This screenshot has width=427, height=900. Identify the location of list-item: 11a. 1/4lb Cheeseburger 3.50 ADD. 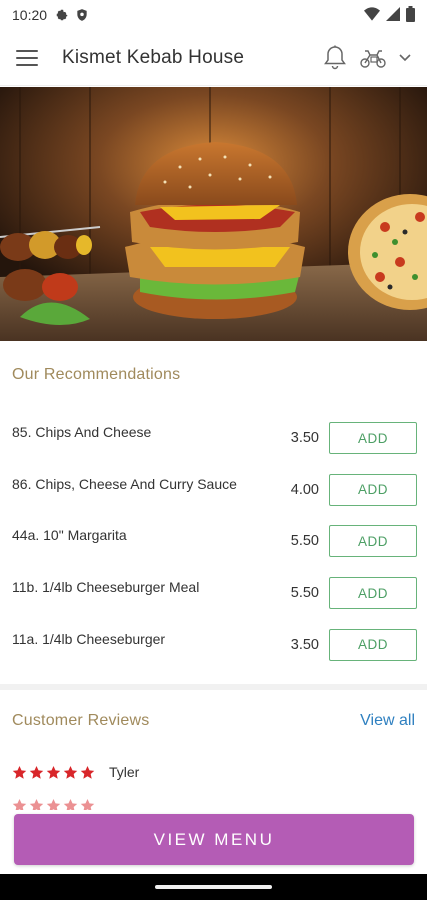
(213, 654).